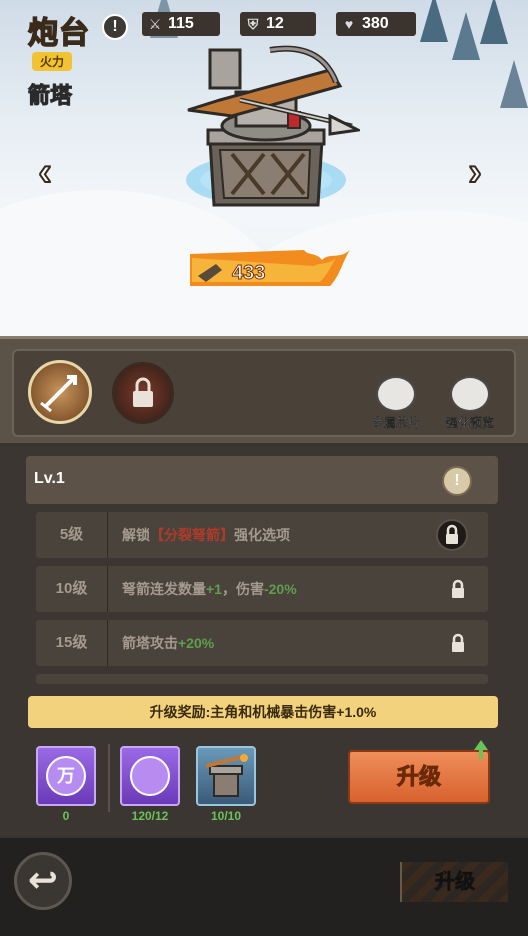  I want to click on enhance-preview-button: 强化预览, so click(470, 403).